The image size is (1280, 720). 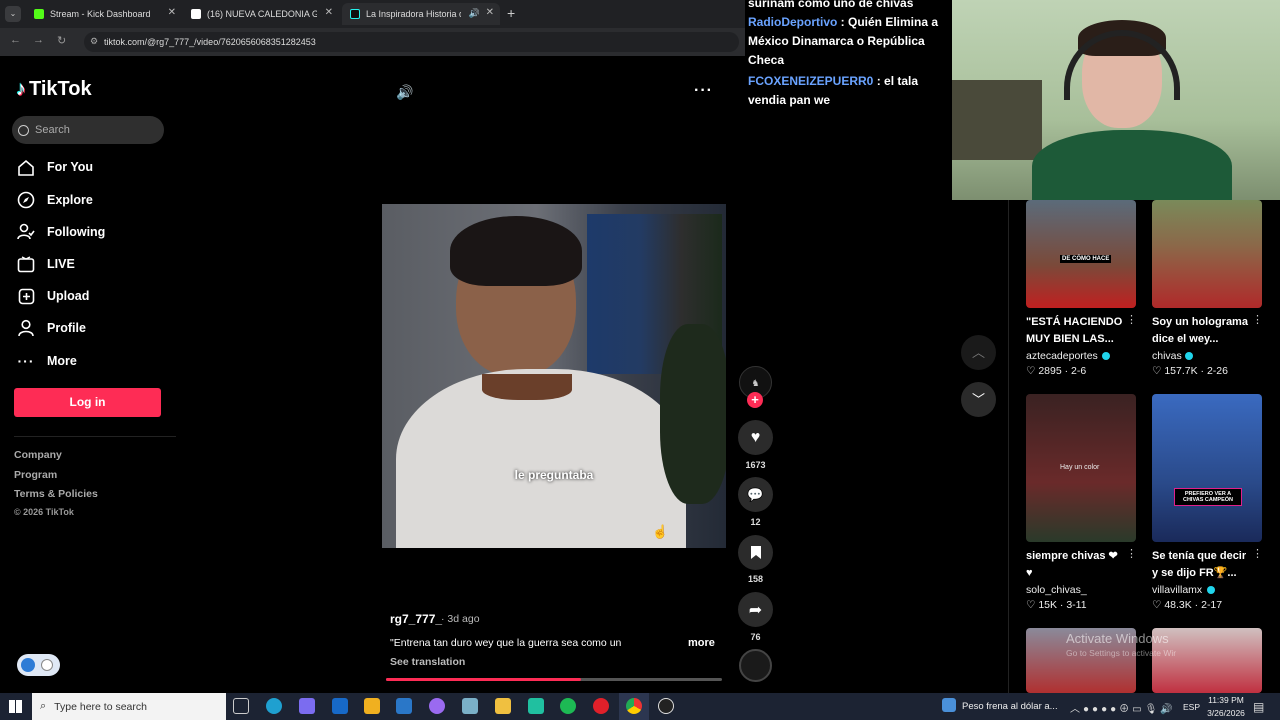 I want to click on following-icon, so click(x=26, y=232).